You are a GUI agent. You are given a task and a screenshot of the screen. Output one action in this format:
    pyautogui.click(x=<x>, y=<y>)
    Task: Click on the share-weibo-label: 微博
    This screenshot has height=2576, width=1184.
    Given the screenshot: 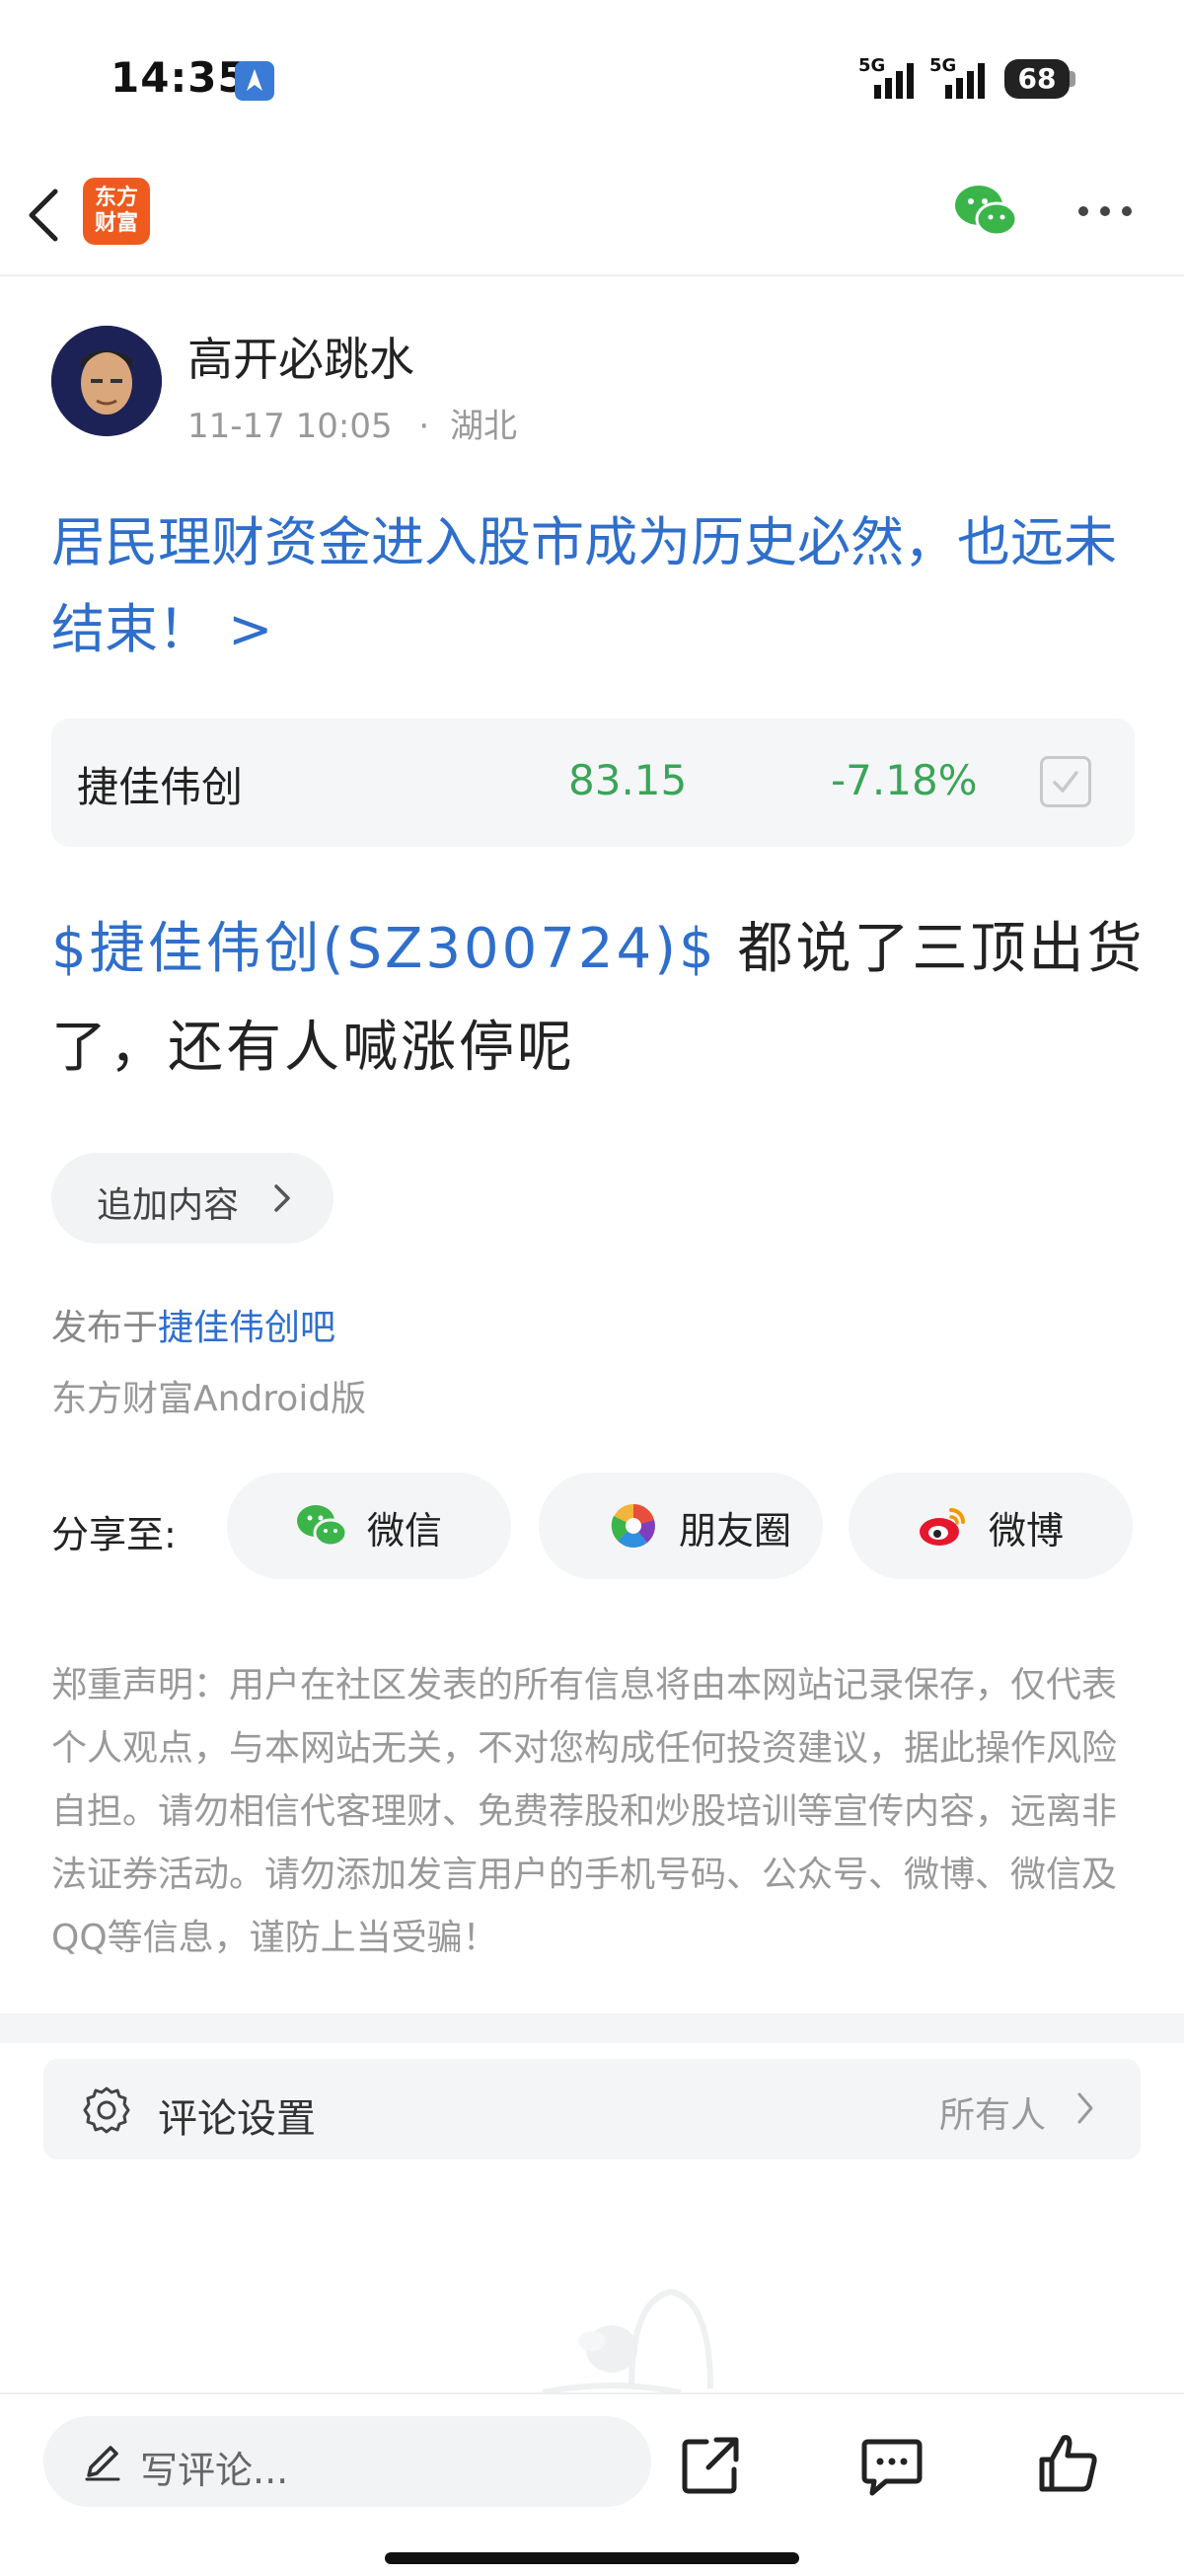 What is the action you would take?
    pyautogui.click(x=1027, y=1531)
    